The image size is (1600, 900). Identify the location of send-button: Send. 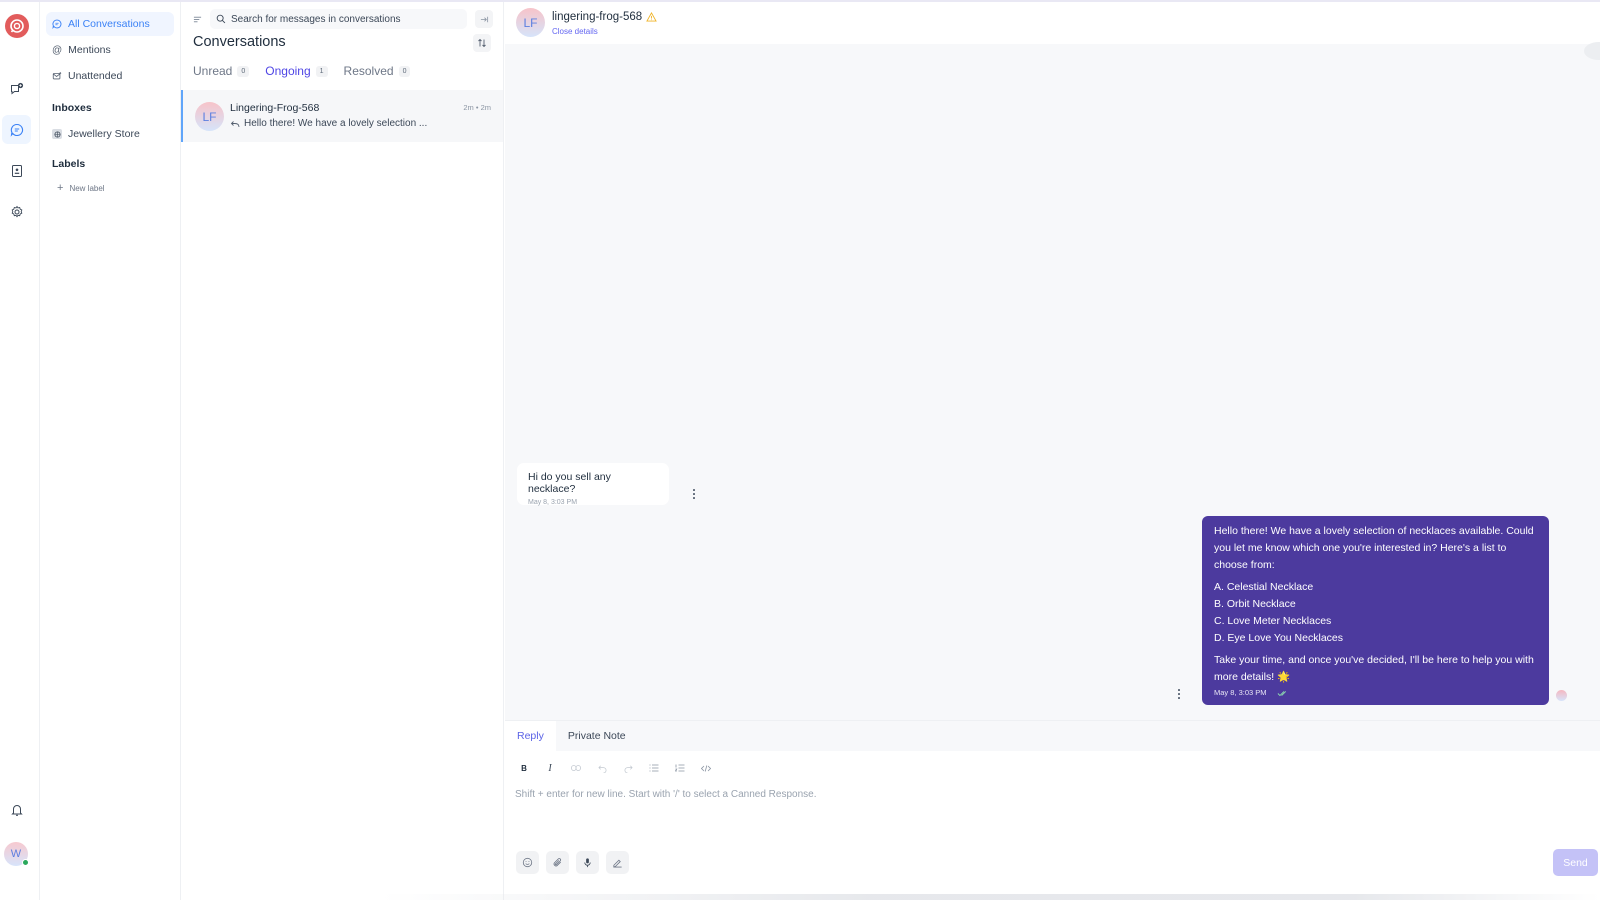
(1575, 862).